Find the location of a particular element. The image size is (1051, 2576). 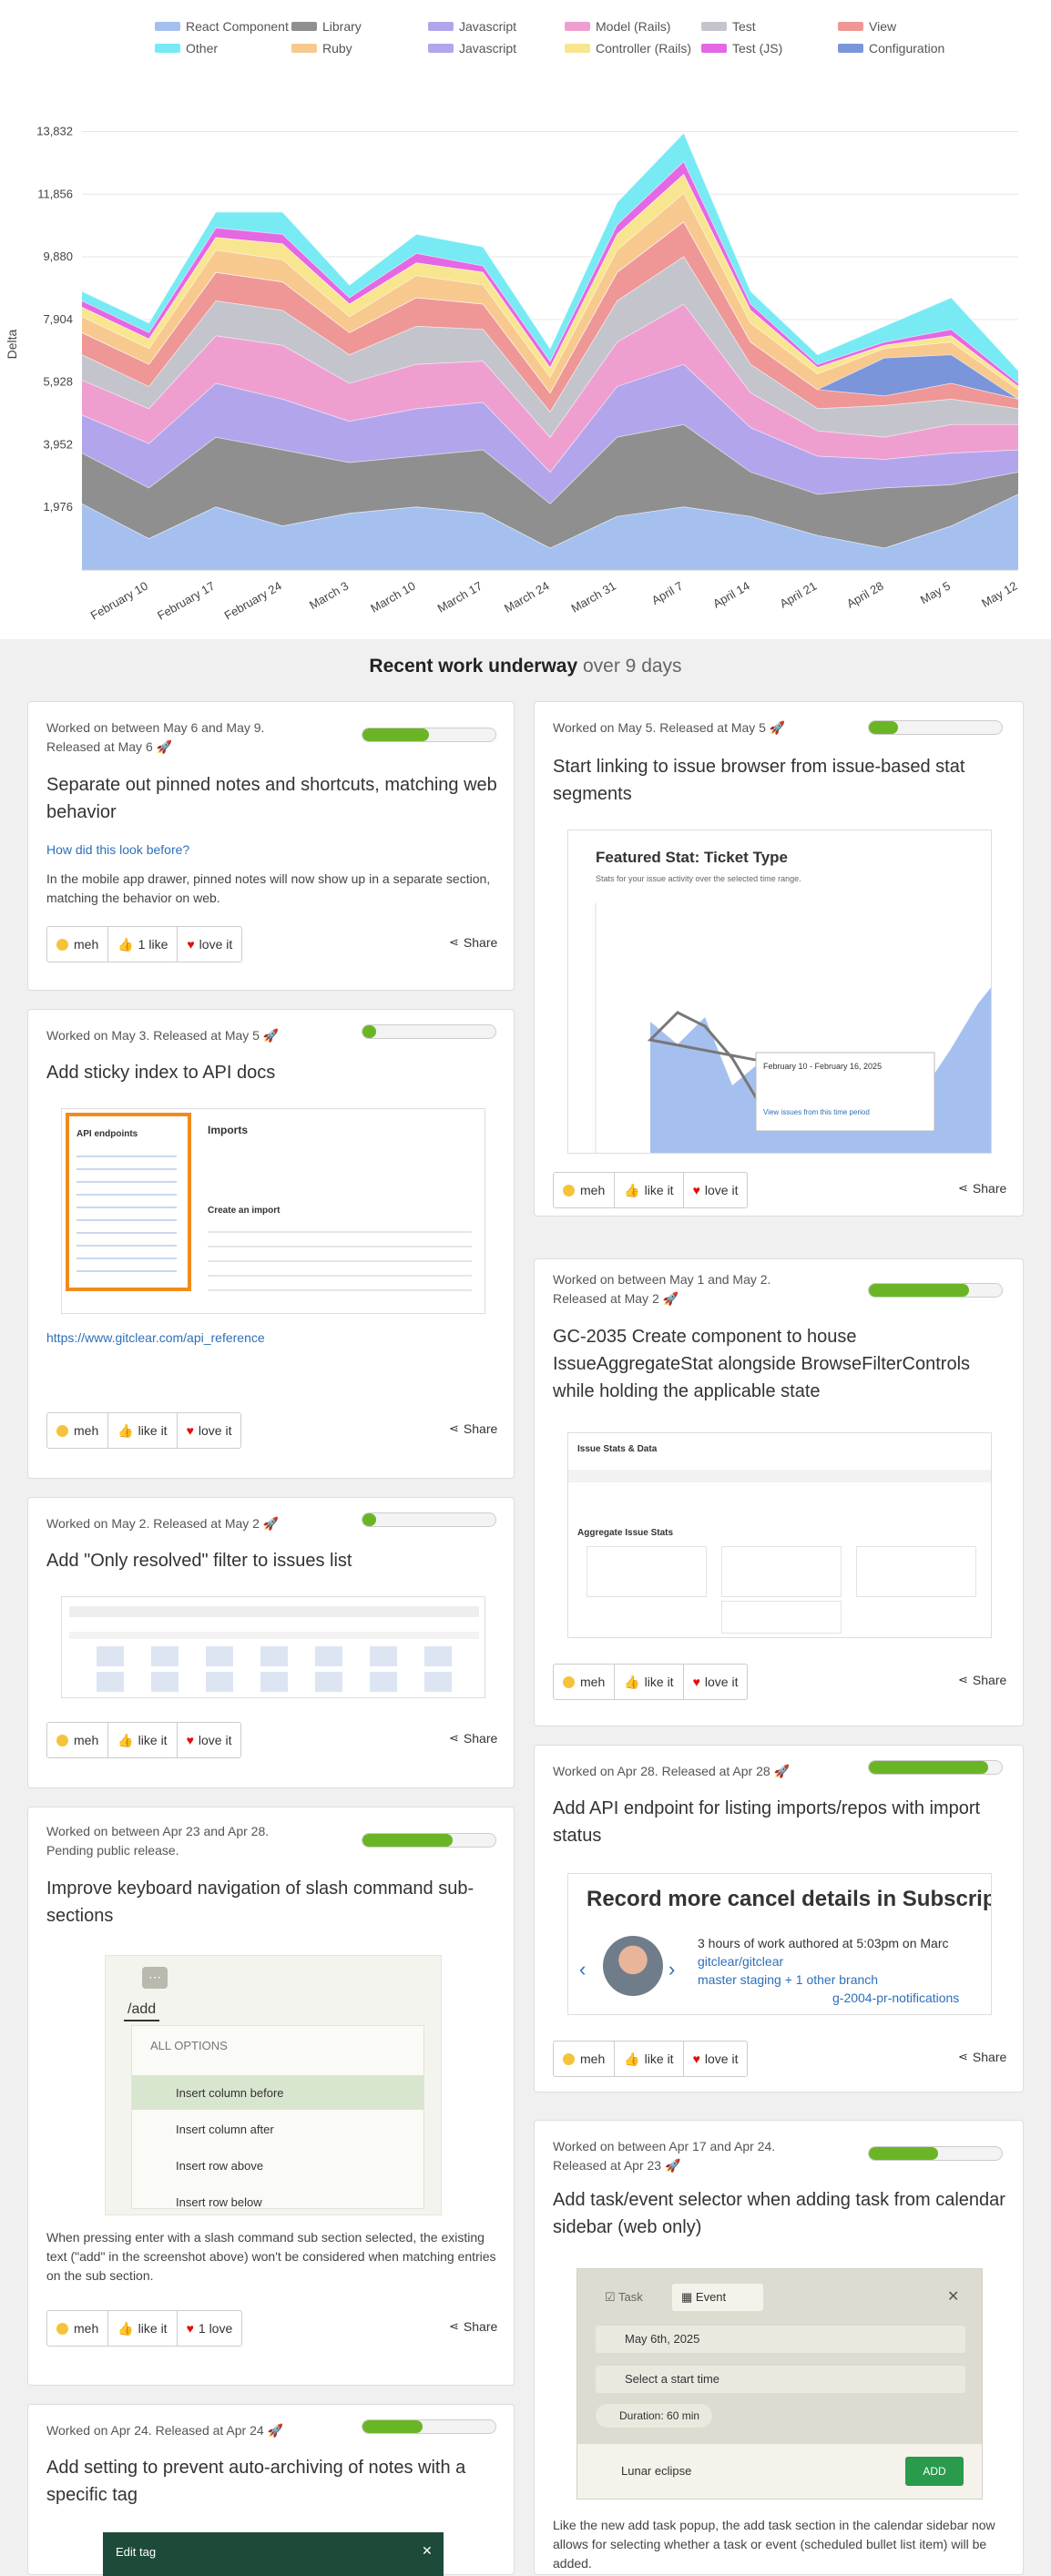

like-button: 👍 1 like is located at coordinates (143, 944).